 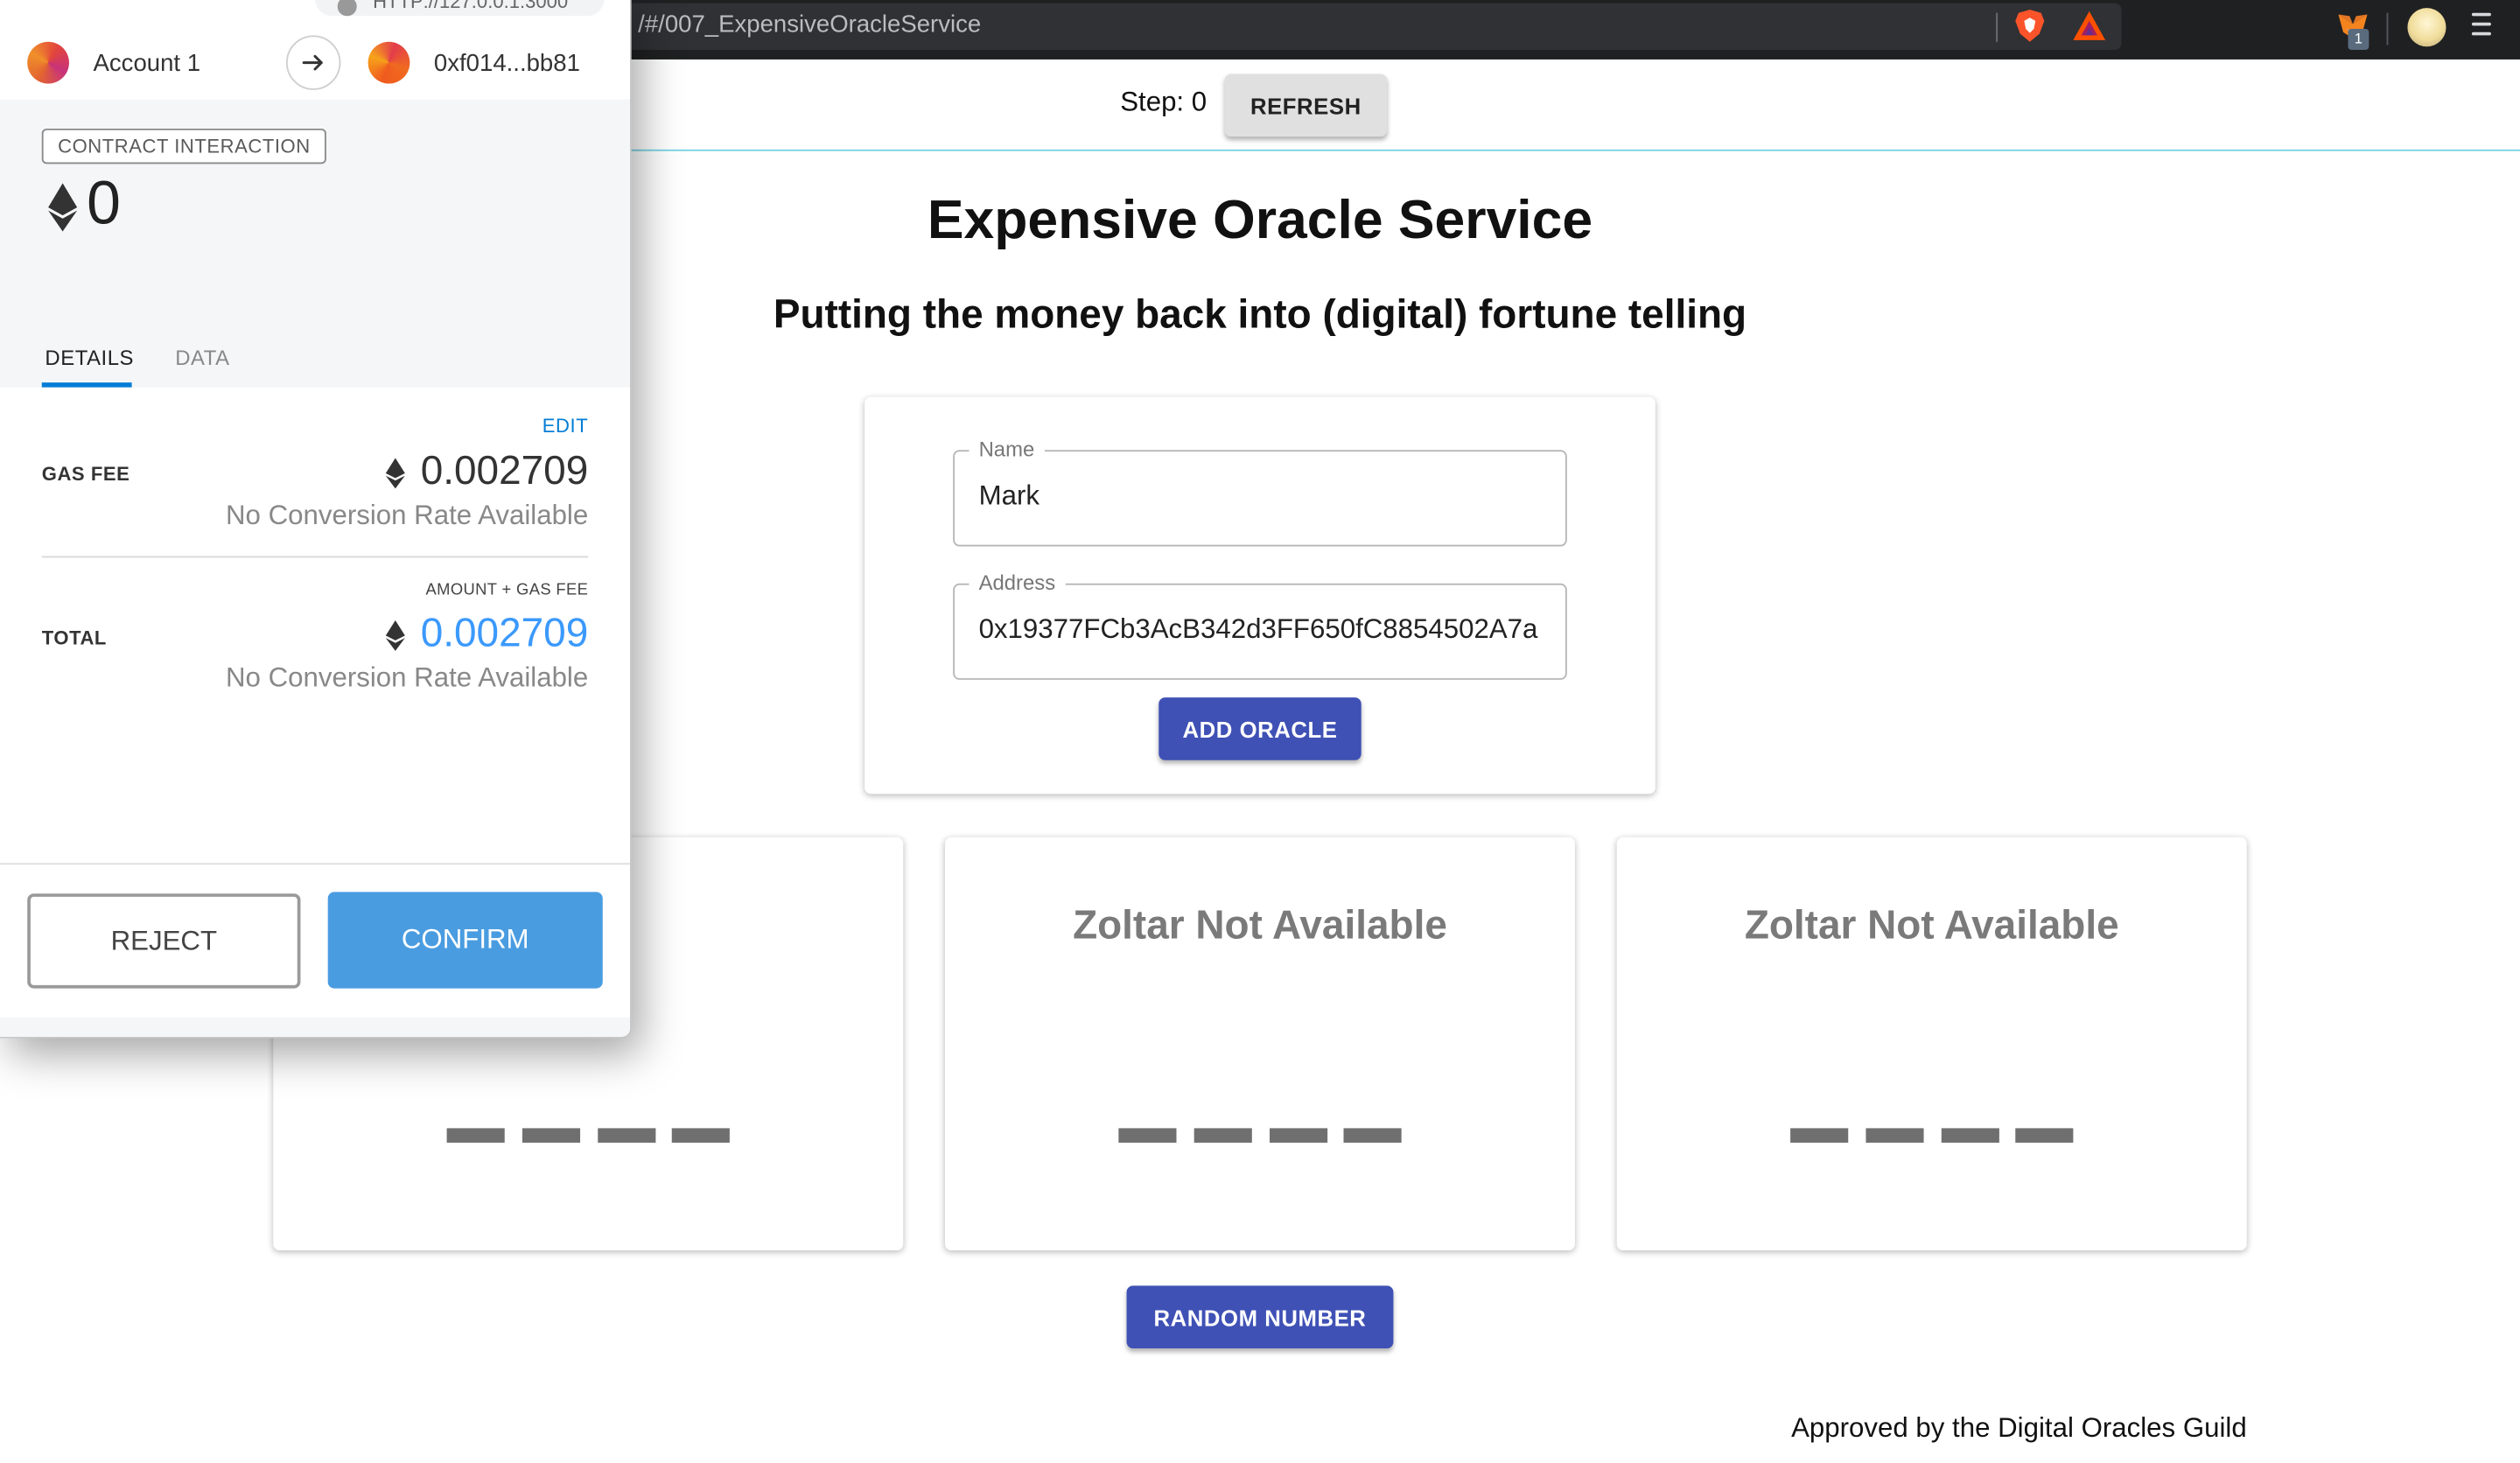 I want to click on tab-data: DATA, so click(x=202, y=358).